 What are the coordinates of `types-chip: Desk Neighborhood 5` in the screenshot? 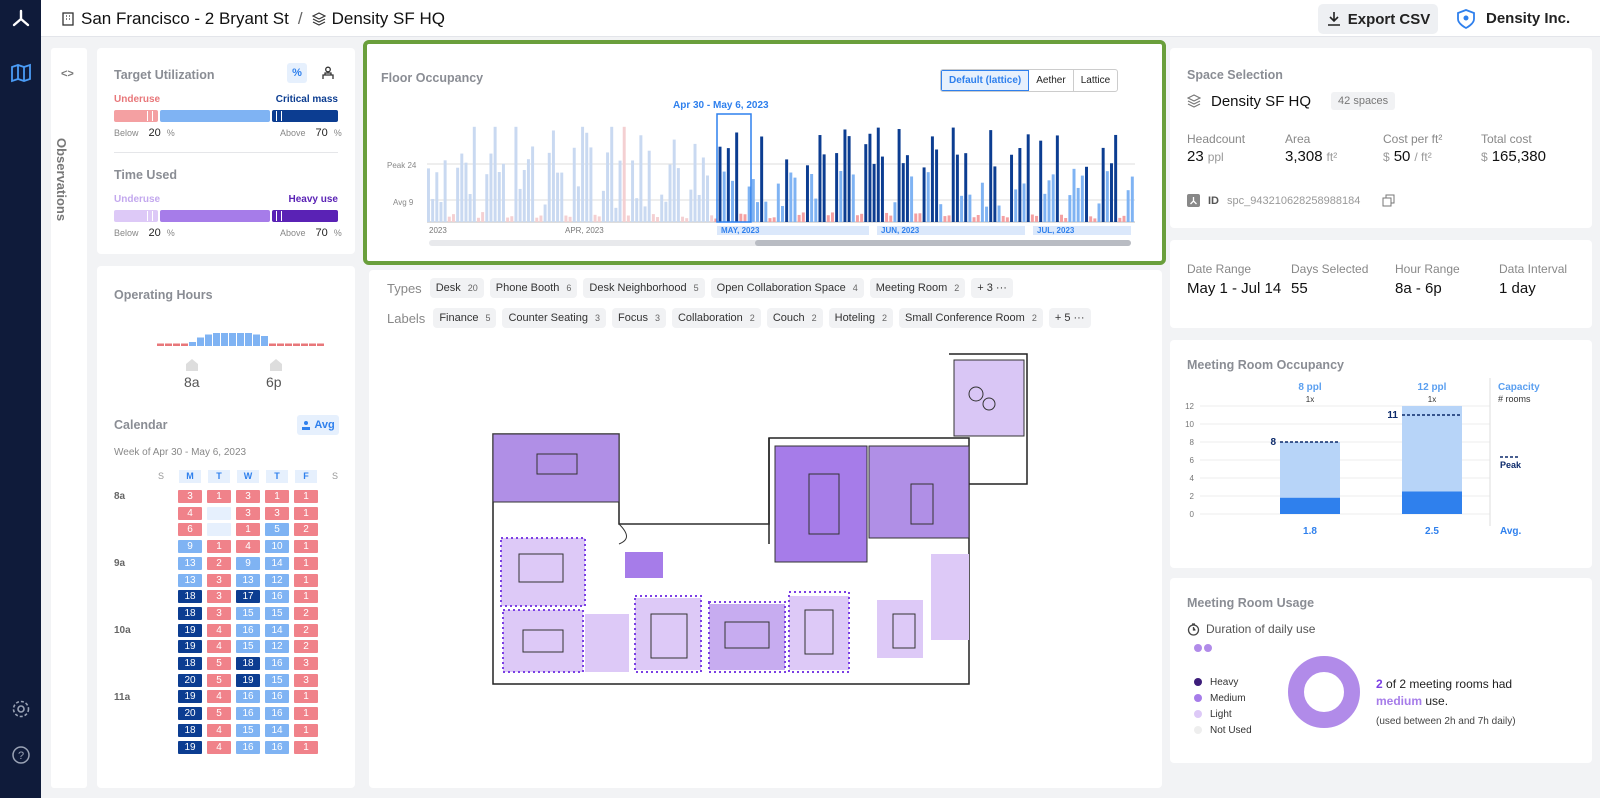 It's located at (644, 288).